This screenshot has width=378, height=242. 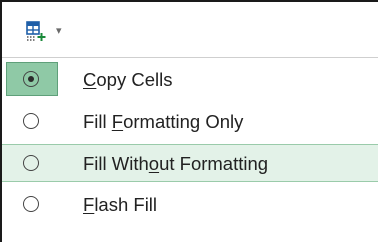 What do you see at coordinates (120, 204) in the screenshot?
I see `menu-item-label: Flash Fill` at bounding box center [120, 204].